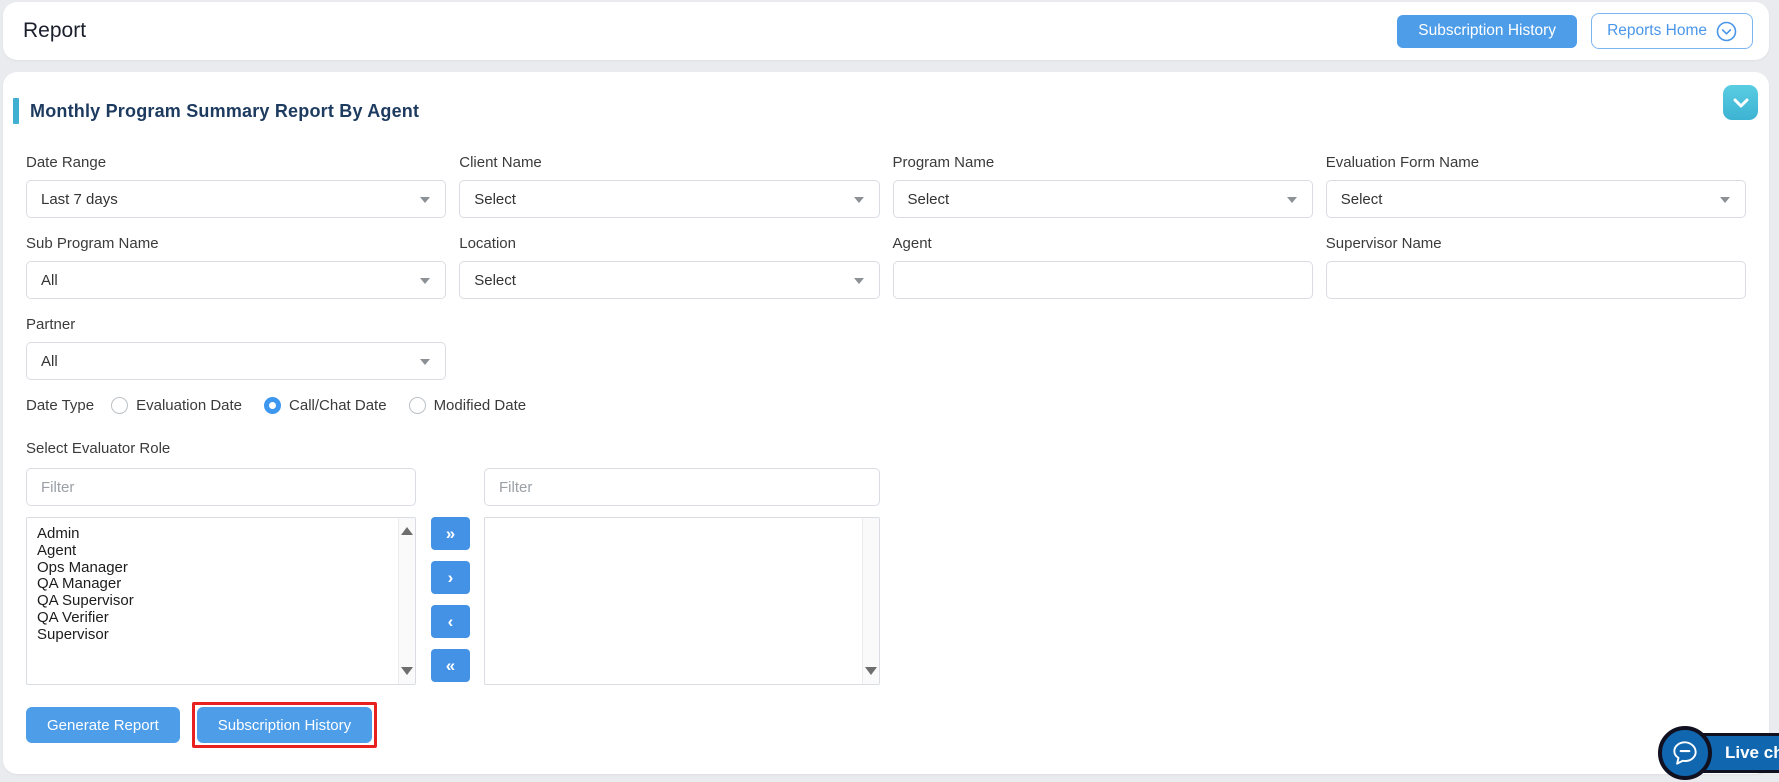 The image size is (1779, 782). I want to click on top-header-bar: Report Subscription History Reports Home, so click(886, 31).